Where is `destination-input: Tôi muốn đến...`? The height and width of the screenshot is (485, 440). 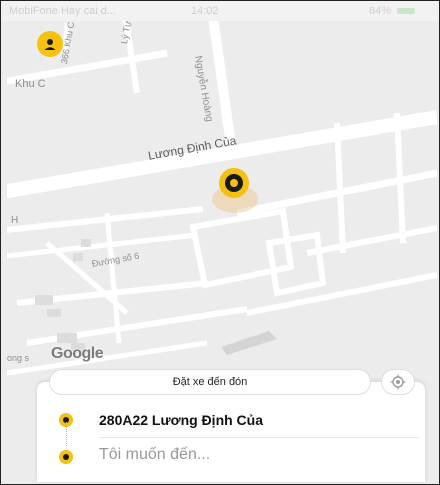
destination-input: Tôi muốn đến... is located at coordinates (154, 455).